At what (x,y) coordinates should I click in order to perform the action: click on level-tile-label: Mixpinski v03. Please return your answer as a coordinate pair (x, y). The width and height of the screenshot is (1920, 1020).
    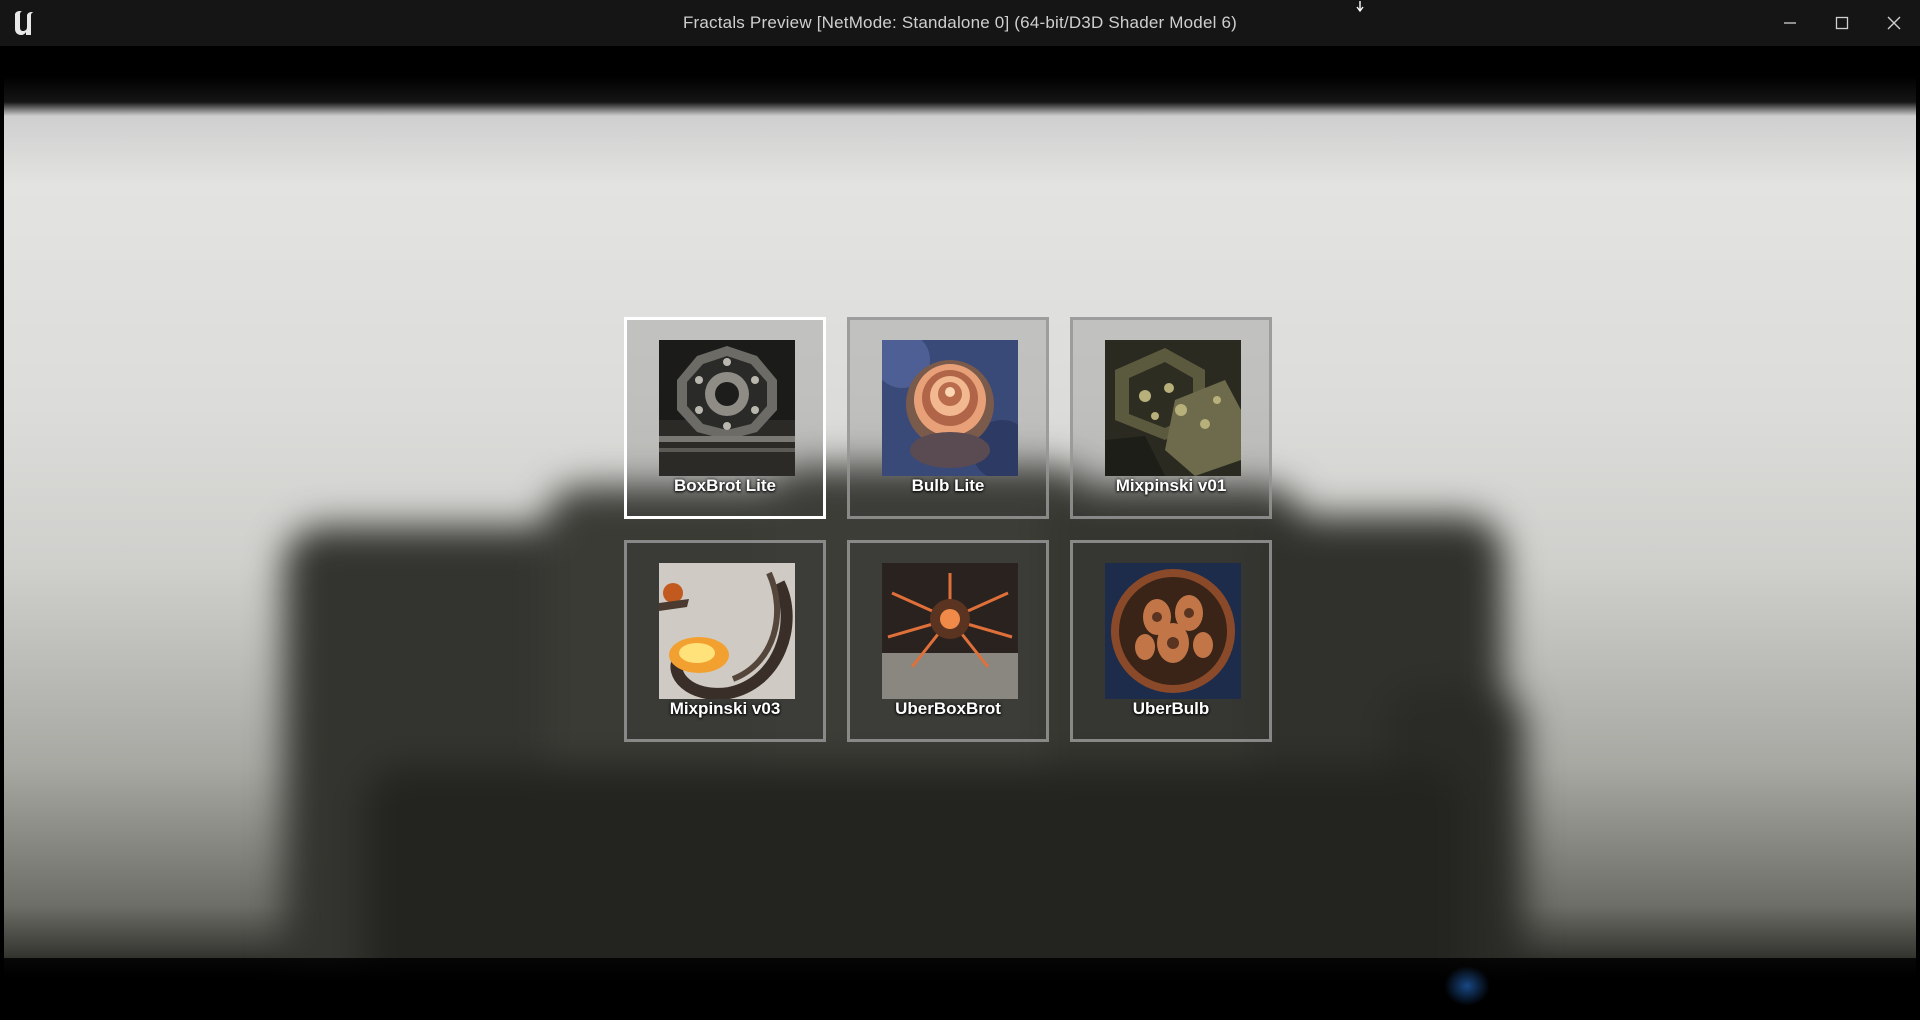
    Looking at the image, I should click on (725, 708).